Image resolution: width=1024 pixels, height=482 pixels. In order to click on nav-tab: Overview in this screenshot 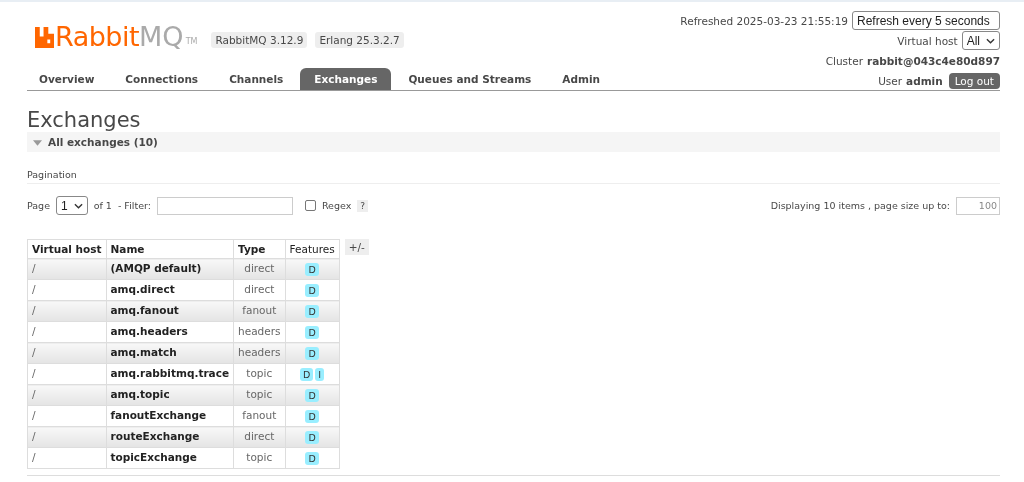, I will do `click(68, 79)`.